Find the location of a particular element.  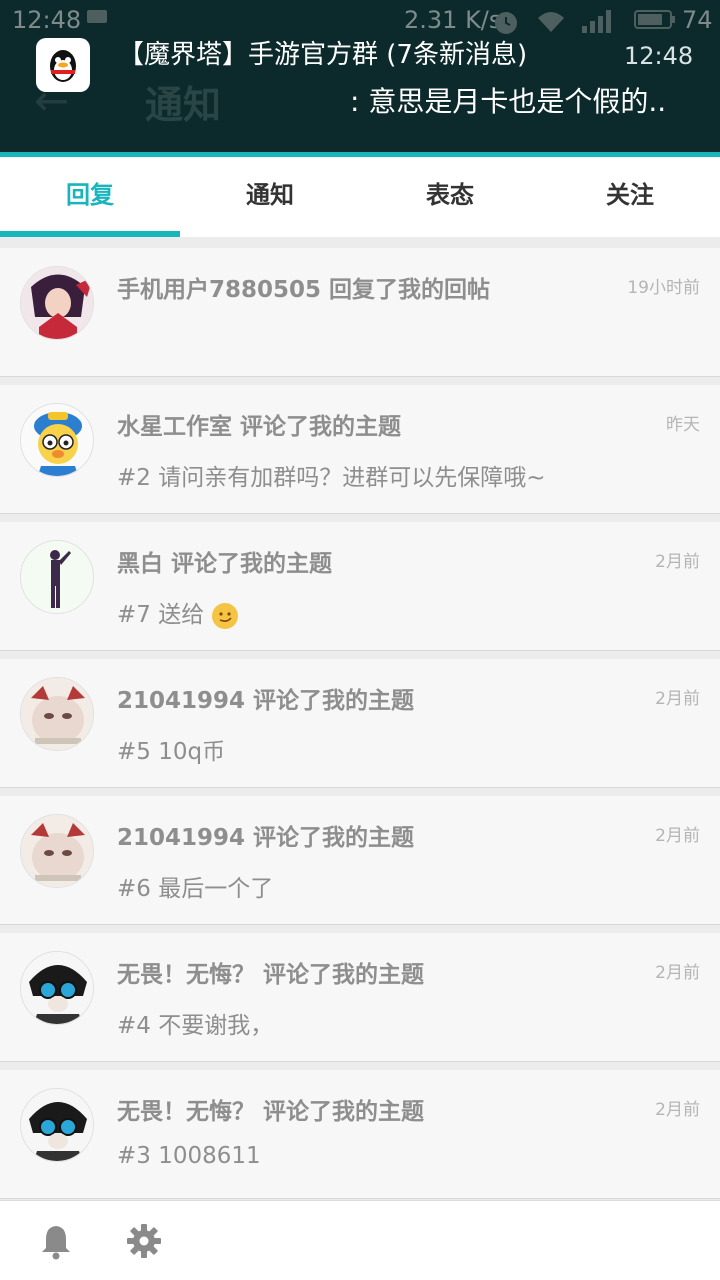

list-item: 手机用户7880505 回复了我的回帖 19小时前 is located at coordinates (360, 312).